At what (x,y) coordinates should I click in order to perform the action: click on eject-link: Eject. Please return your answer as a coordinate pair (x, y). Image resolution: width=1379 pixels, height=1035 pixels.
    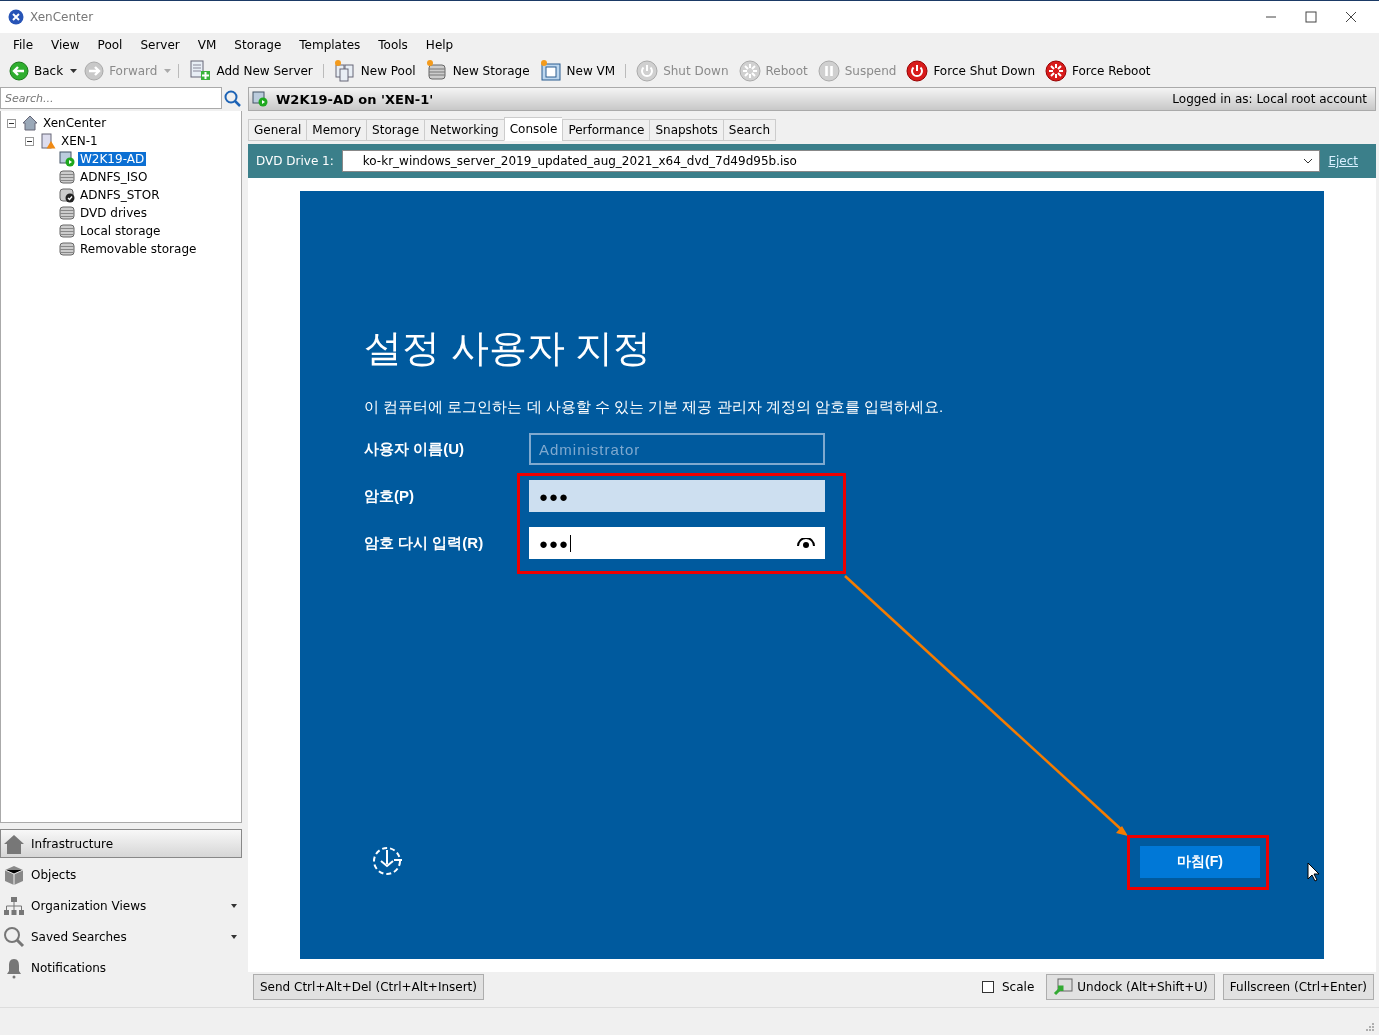
    Looking at the image, I should click on (1343, 161).